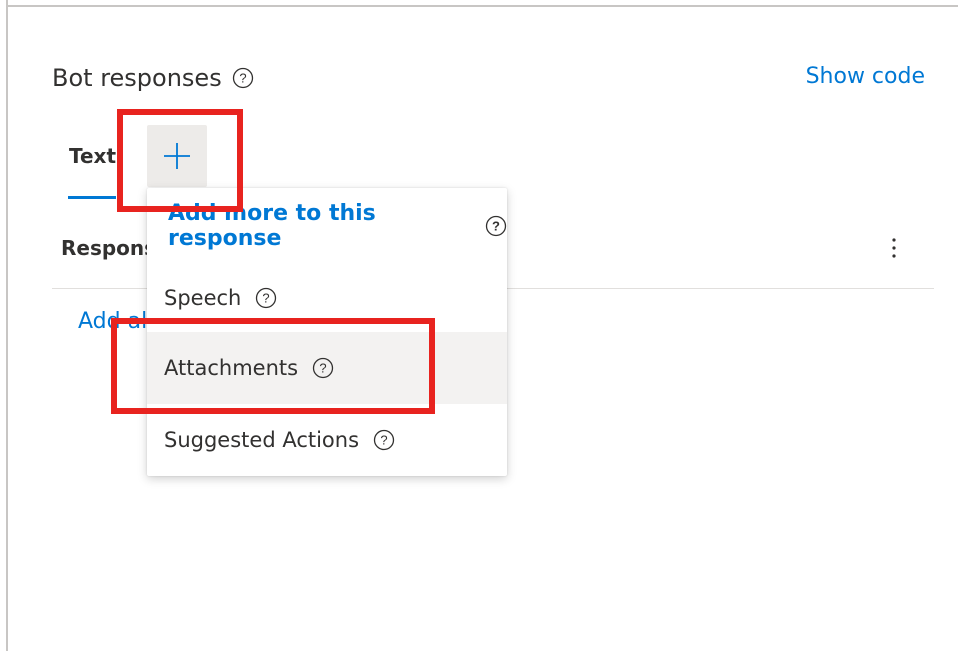 This screenshot has width=958, height=651. Describe the element at coordinates (894, 249) in the screenshot. I see `more-options-icon` at that location.